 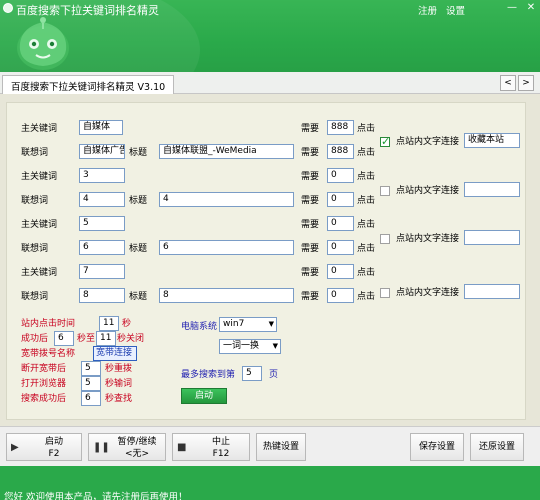 I want to click on broadband-connect-button: 宽带连接, so click(x=115, y=353).